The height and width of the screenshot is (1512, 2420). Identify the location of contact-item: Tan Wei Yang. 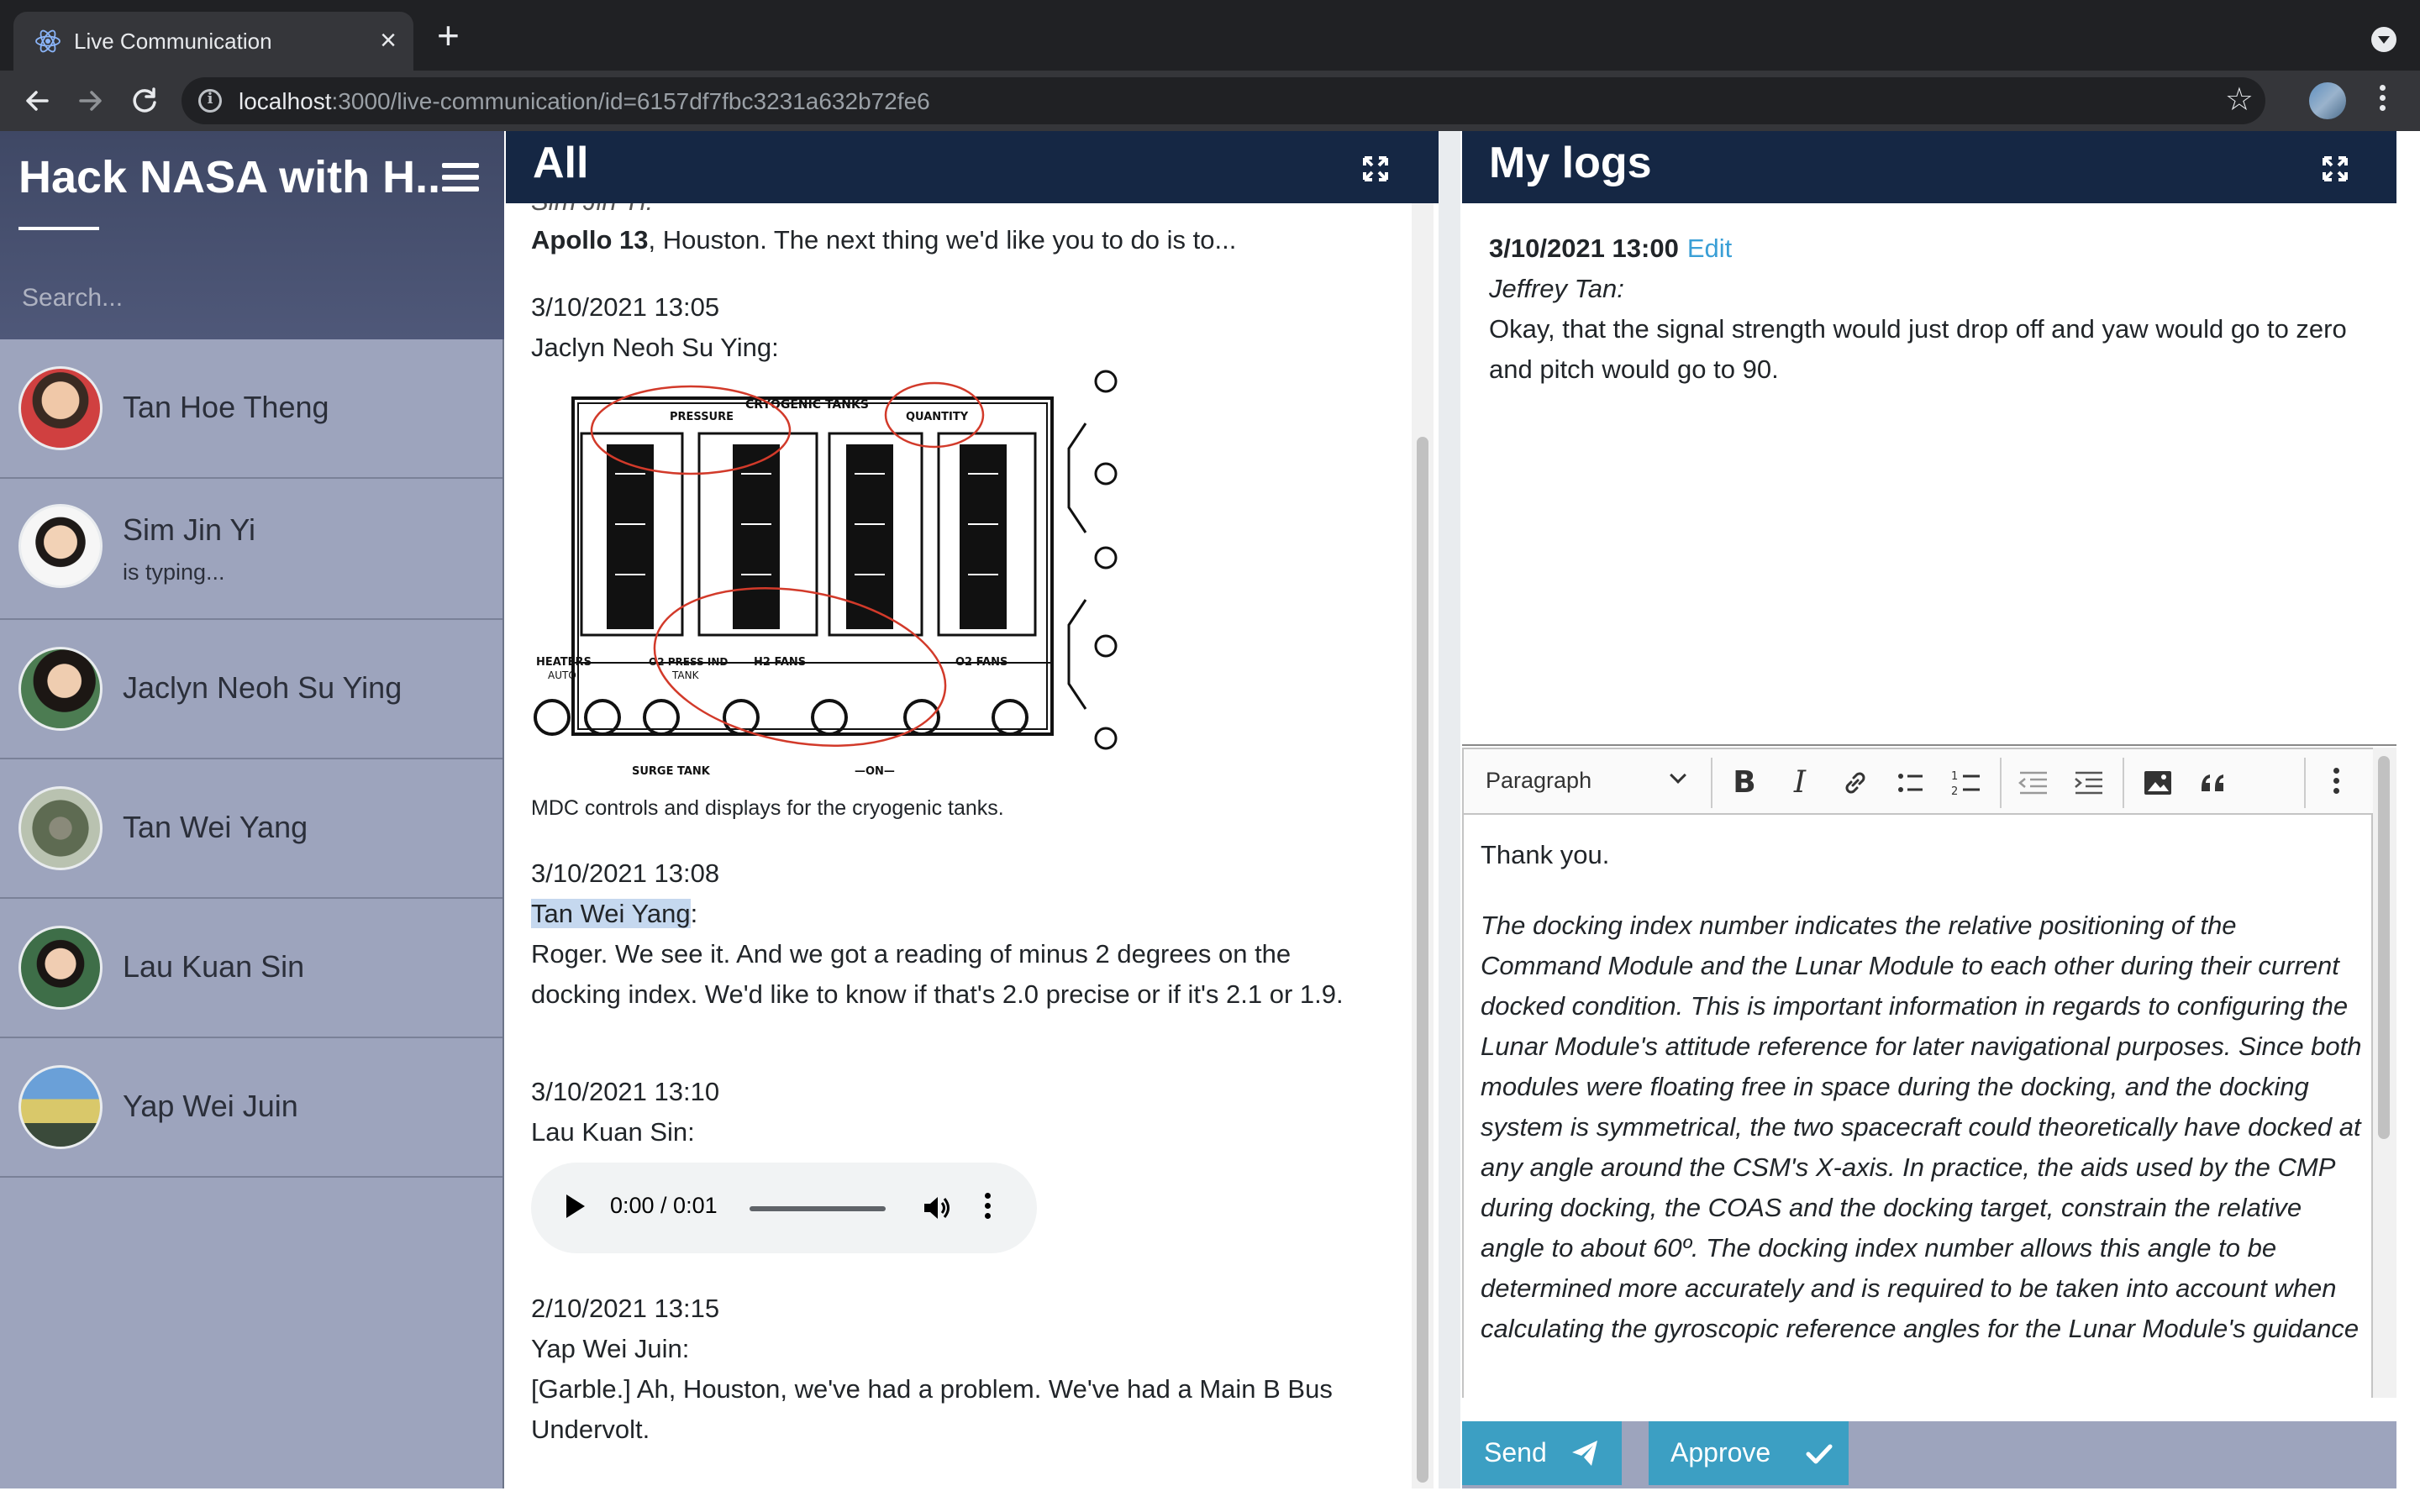
(251, 829).